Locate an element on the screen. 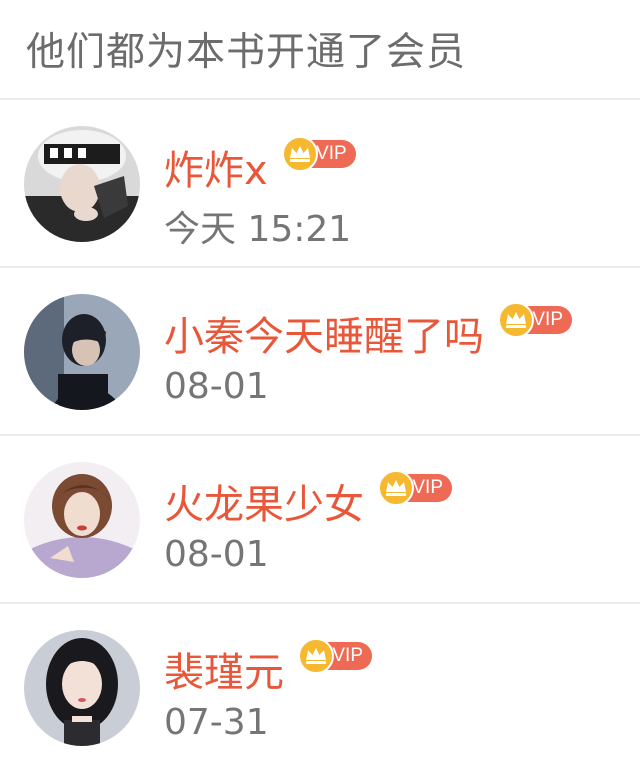 The image size is (640, 762). name-line: 小秦今天睡醒了吗 VIP is located at coordinates (370, 332).